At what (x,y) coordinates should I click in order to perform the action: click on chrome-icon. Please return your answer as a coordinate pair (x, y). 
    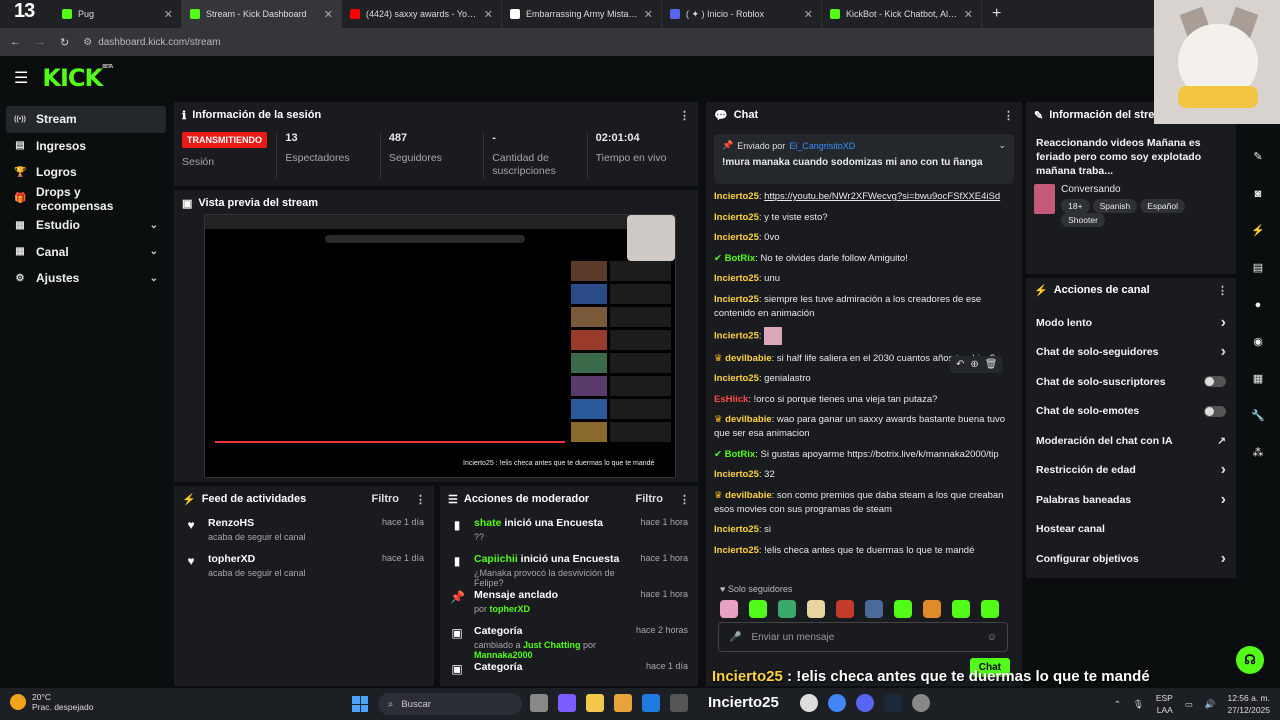
    Looking at the image, I should click on (837, 703).